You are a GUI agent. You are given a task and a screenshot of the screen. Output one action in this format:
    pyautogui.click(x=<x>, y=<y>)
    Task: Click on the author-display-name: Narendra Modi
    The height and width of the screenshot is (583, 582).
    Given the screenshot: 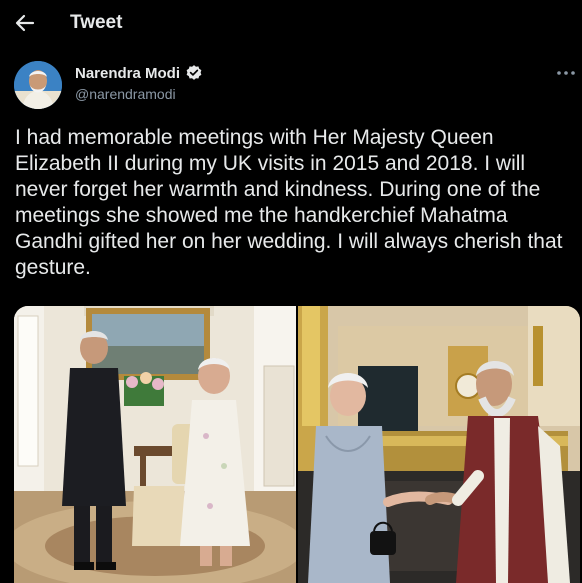 What is the action you would take?
    pyautogui.click(x=127, y=73)
    